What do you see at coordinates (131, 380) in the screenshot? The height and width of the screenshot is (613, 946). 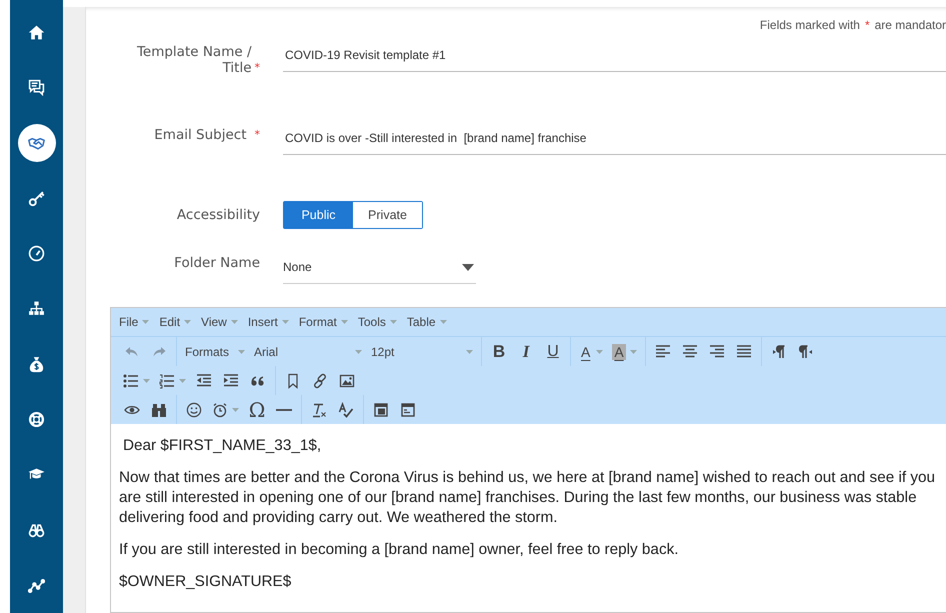 I see `bullet-list-icon` at bounding box center [131, 380].